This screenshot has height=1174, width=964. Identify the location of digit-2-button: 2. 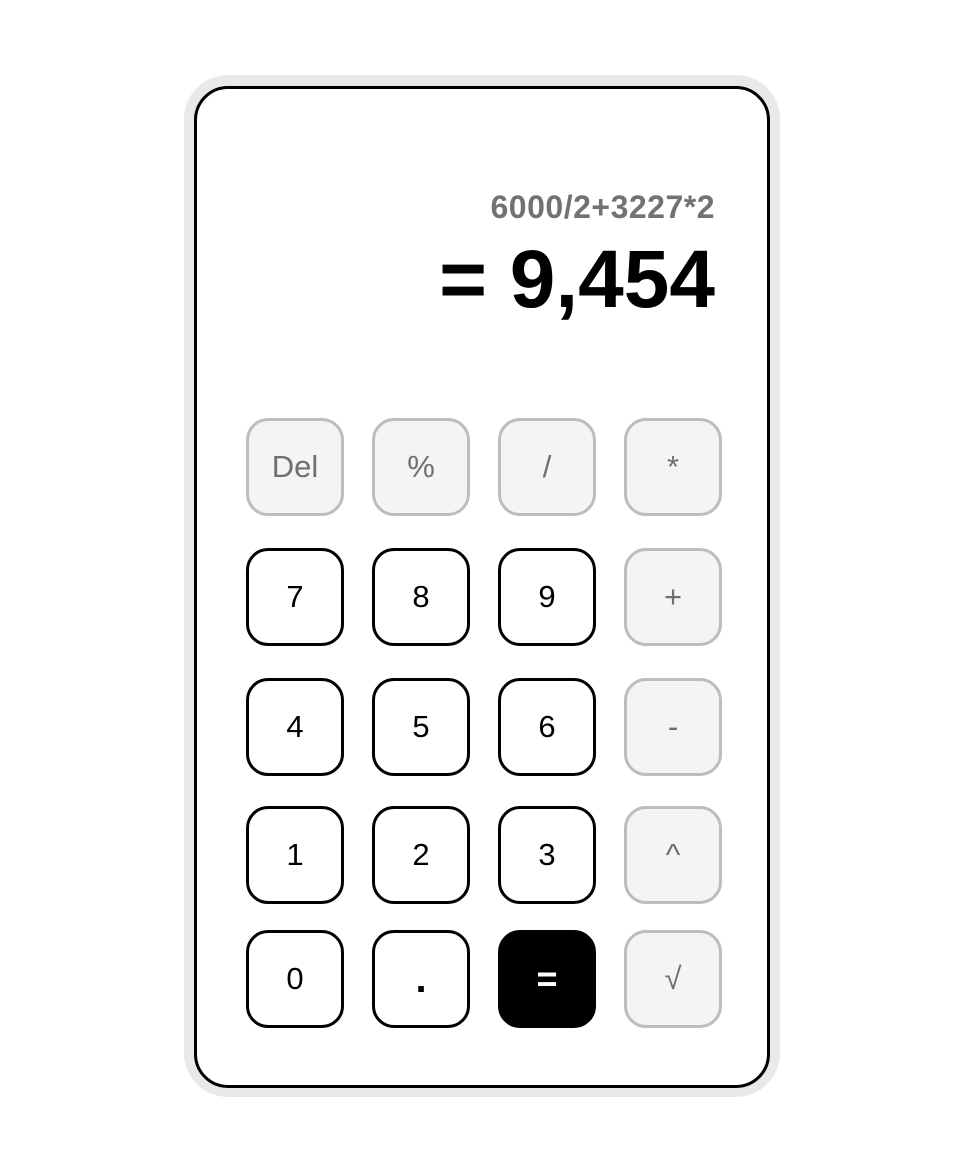
(421, 855).